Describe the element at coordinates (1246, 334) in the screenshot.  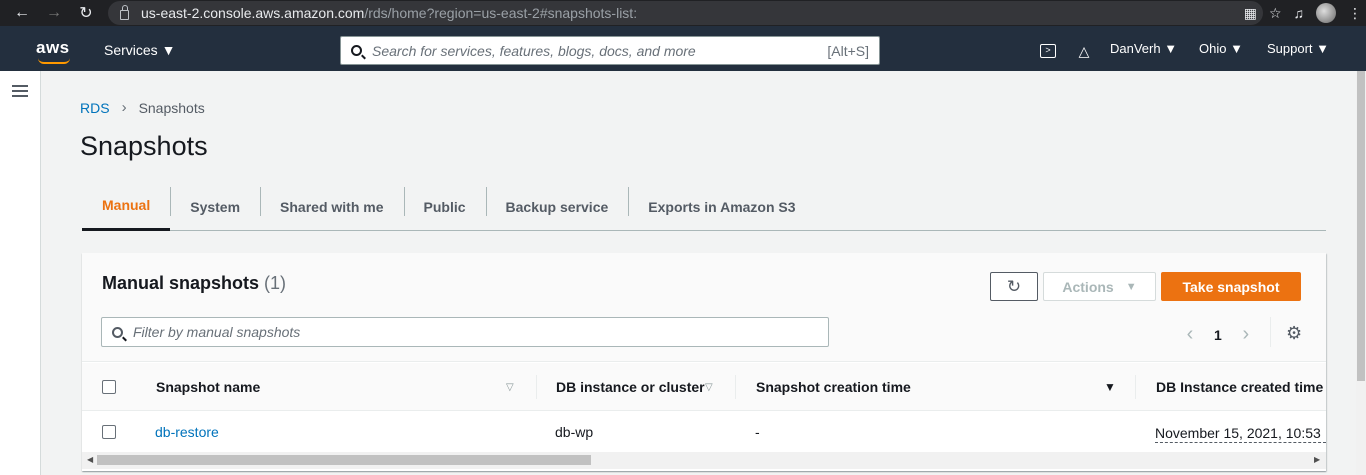
I see `next-page-icon: ›` at that location.